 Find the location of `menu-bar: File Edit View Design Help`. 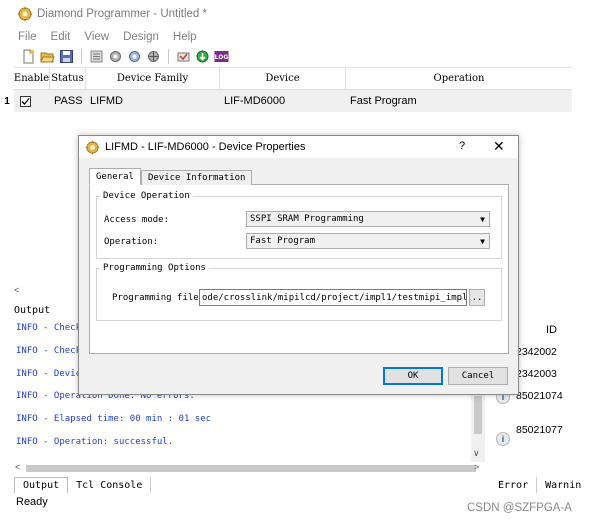

menu-bar: File Edit View Design Help is located at coordinates (286, 37).